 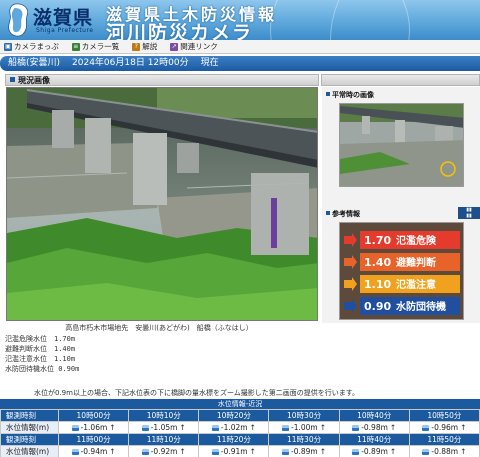 What do you see at coordinates (93, 427) in the screenshot?
I see `value-cell: -1.06m ↑` at bounding box center [93, 427].